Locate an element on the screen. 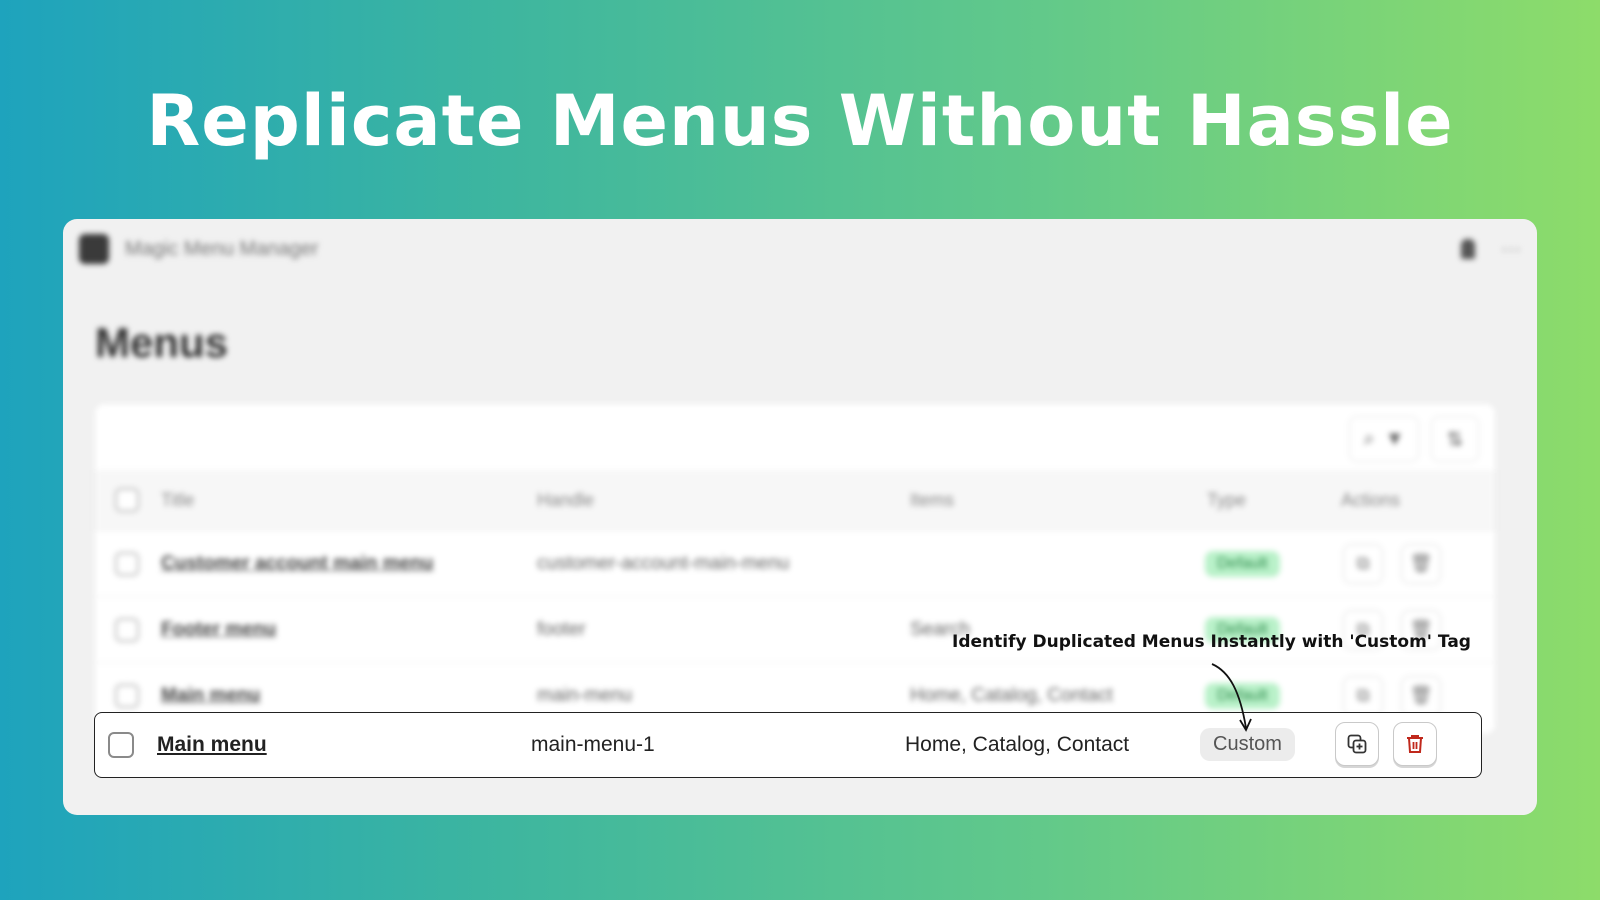 Image resolution: width=1600 pixels, height=900 pixels. app-logo is located at coordinates (94, 249).